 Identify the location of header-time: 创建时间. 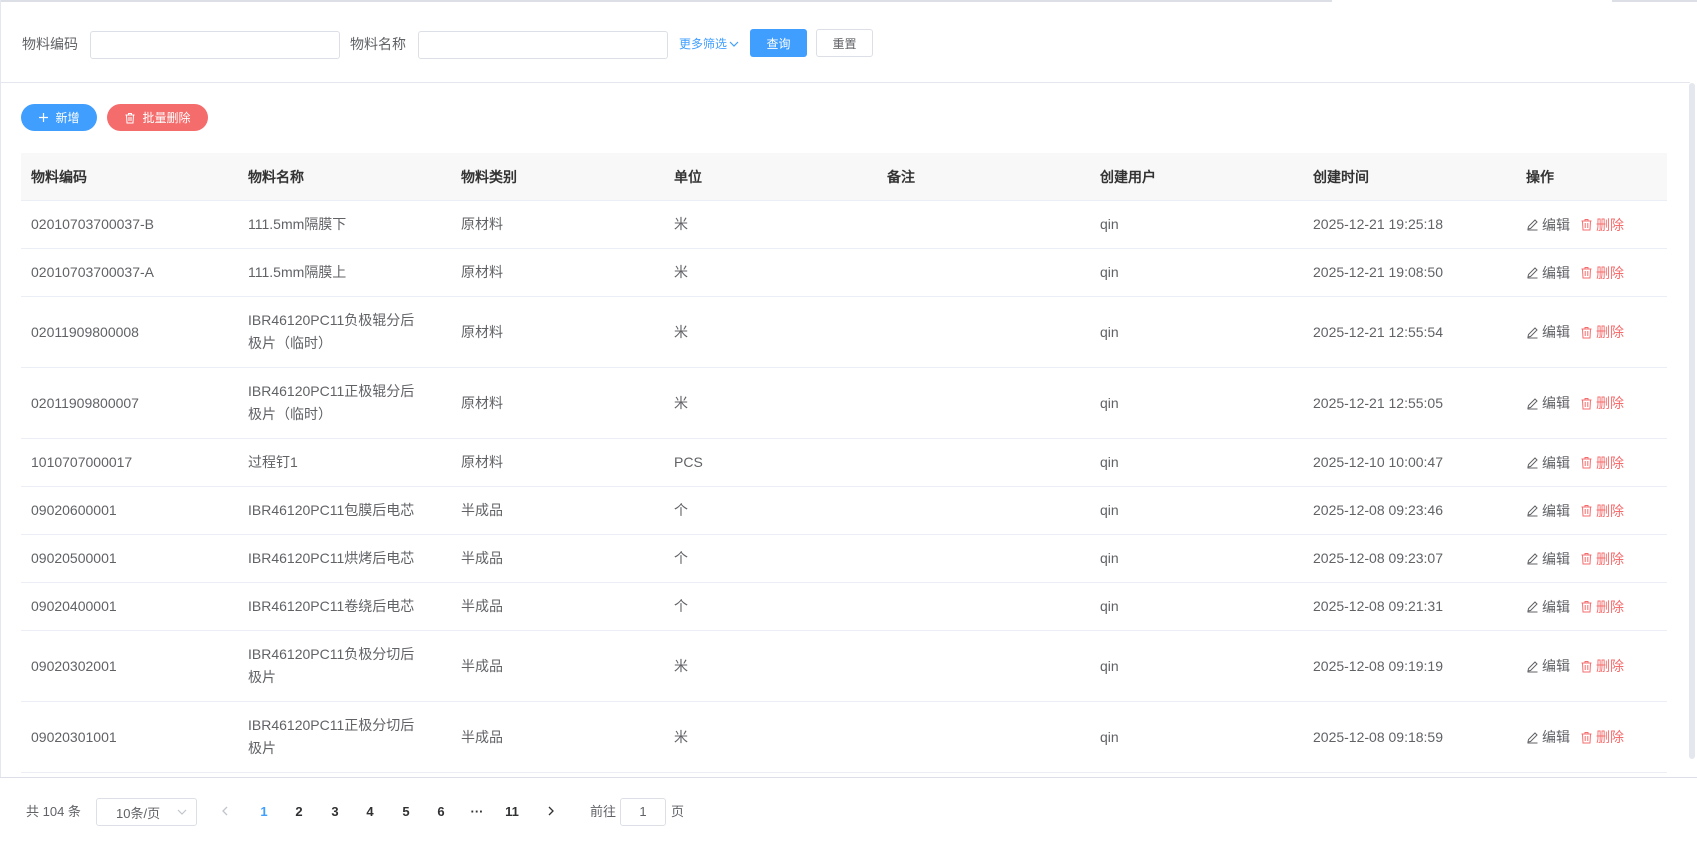
(1336, 177).